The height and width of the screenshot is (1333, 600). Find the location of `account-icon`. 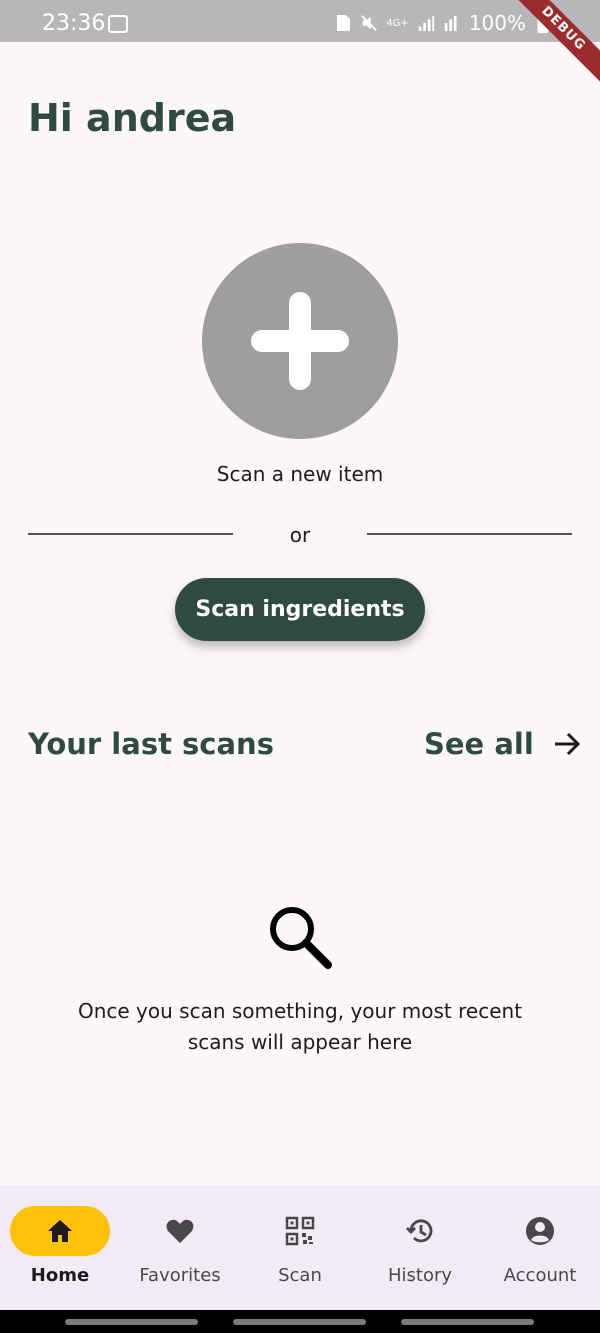

account-icon is located at coordinates (540, 1231).